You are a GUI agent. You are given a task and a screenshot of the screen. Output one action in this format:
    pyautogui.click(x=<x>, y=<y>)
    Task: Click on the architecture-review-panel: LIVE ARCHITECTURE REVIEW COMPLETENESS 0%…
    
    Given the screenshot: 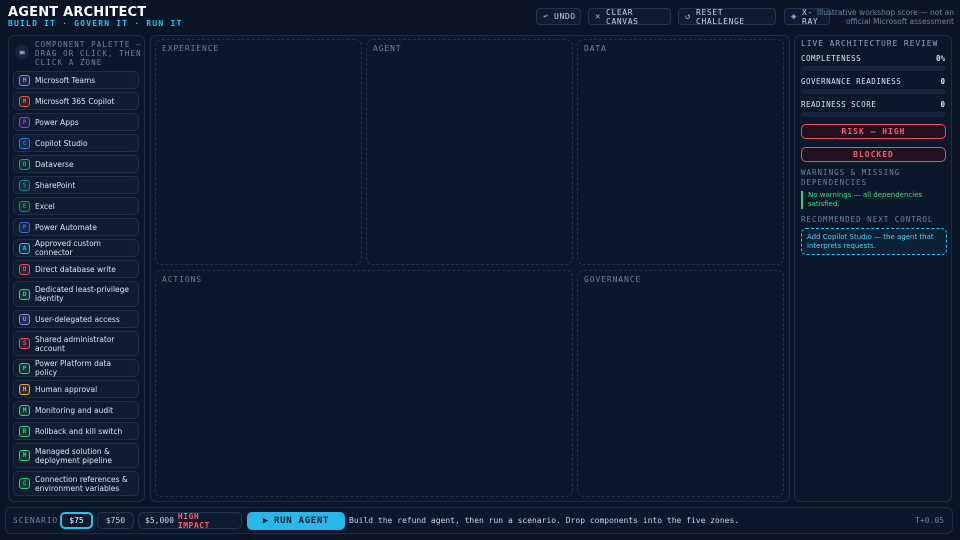 What is the action you would take?
    pyautogui.click(x=873, y=268)
    